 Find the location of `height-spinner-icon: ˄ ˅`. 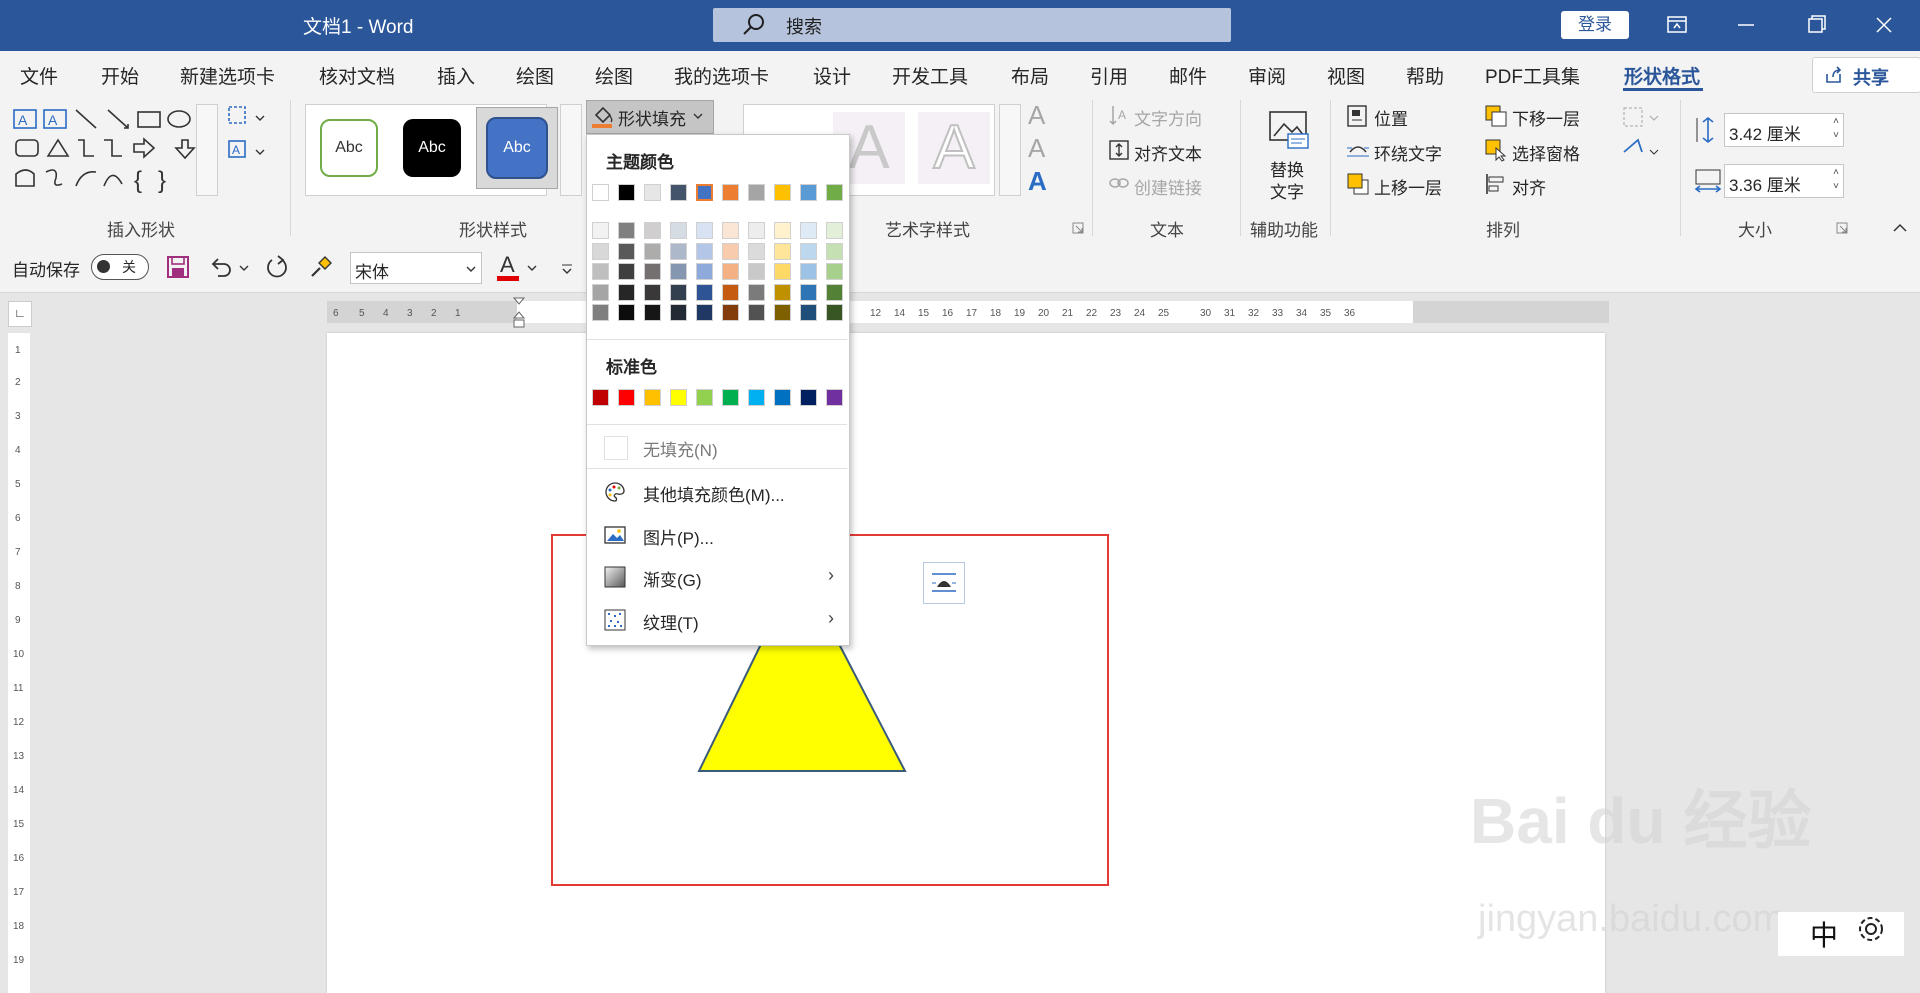

height-spinner-icon: ˄ ˅ is located at coordinates (1836, 129).